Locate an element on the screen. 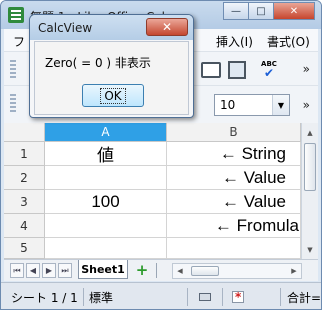 The image size is (322, 310). status-page-style: 標準 is located at coordinates (101, 297).